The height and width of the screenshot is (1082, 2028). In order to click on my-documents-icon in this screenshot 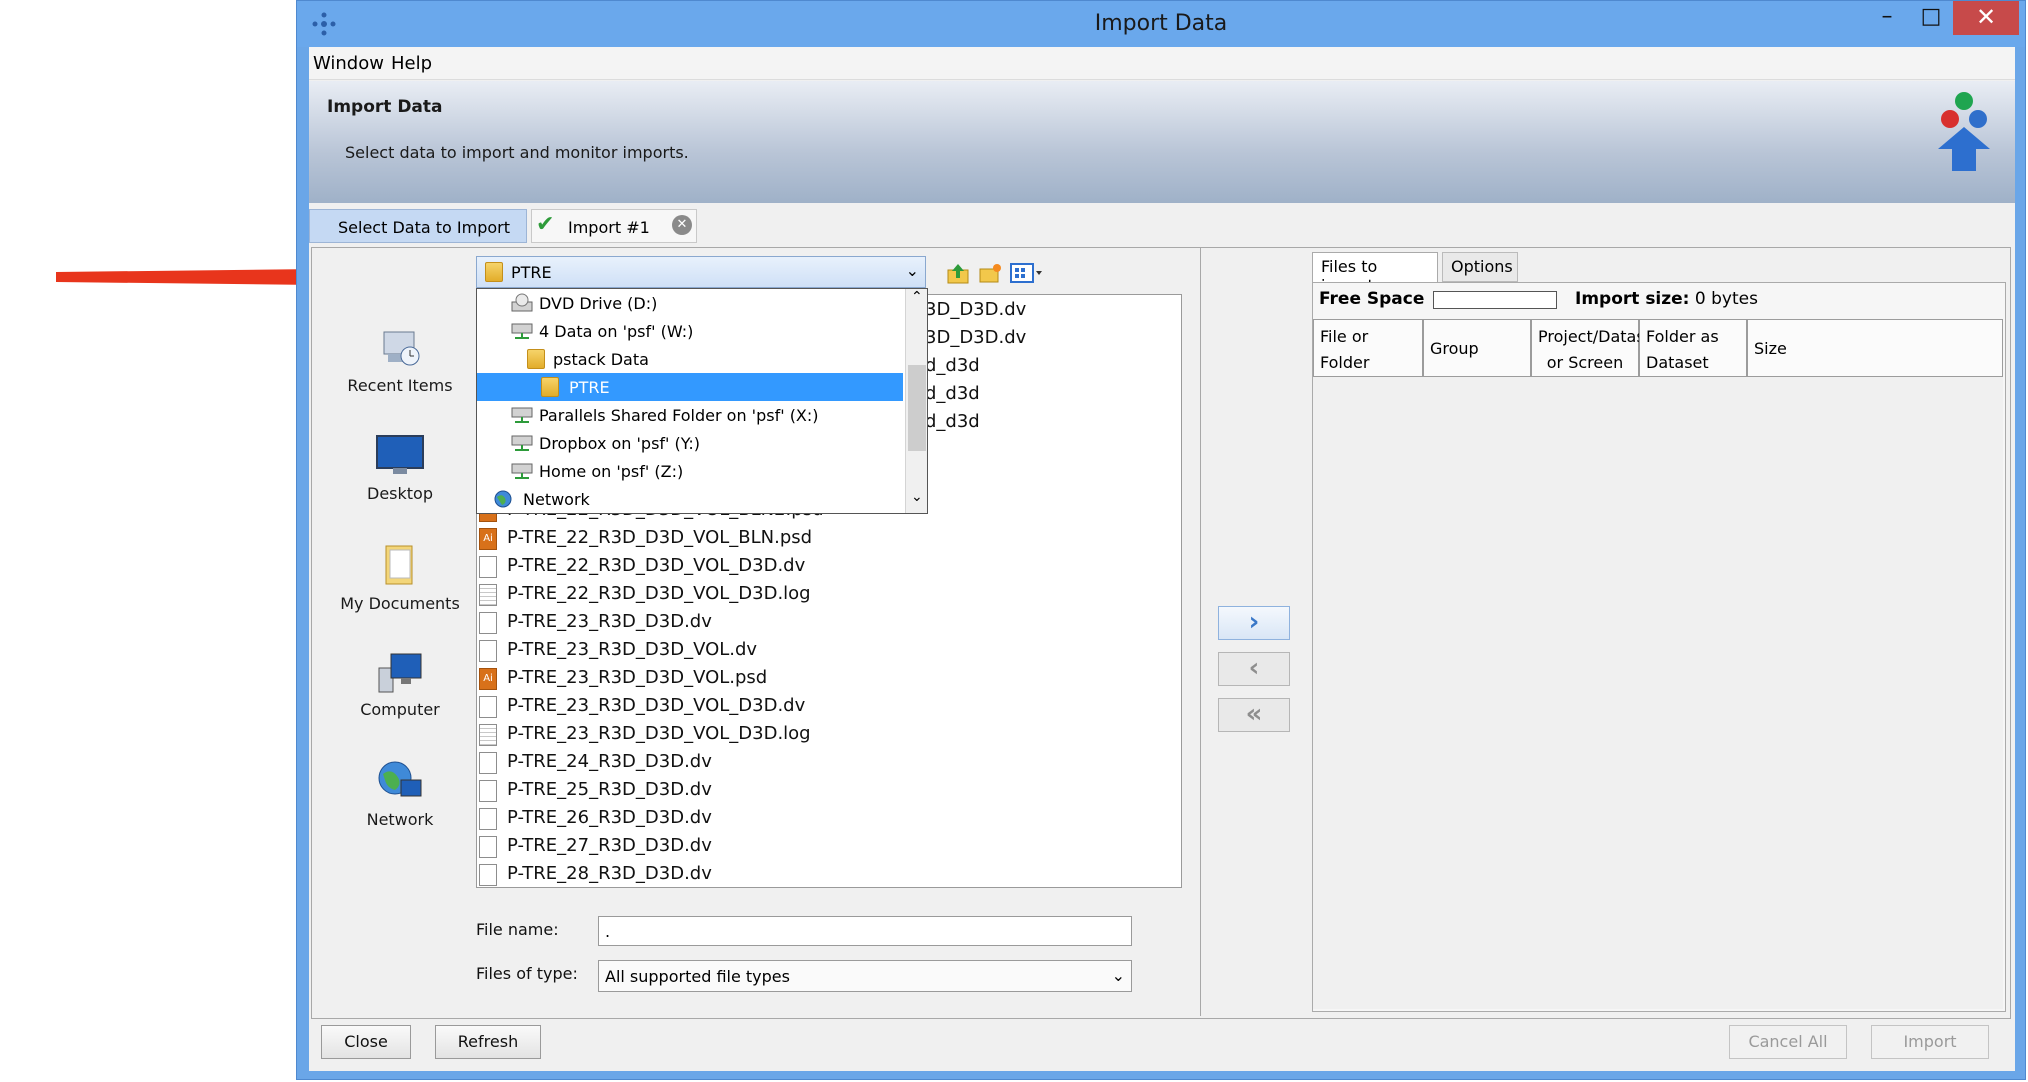, I will do `click(399, 565)`.